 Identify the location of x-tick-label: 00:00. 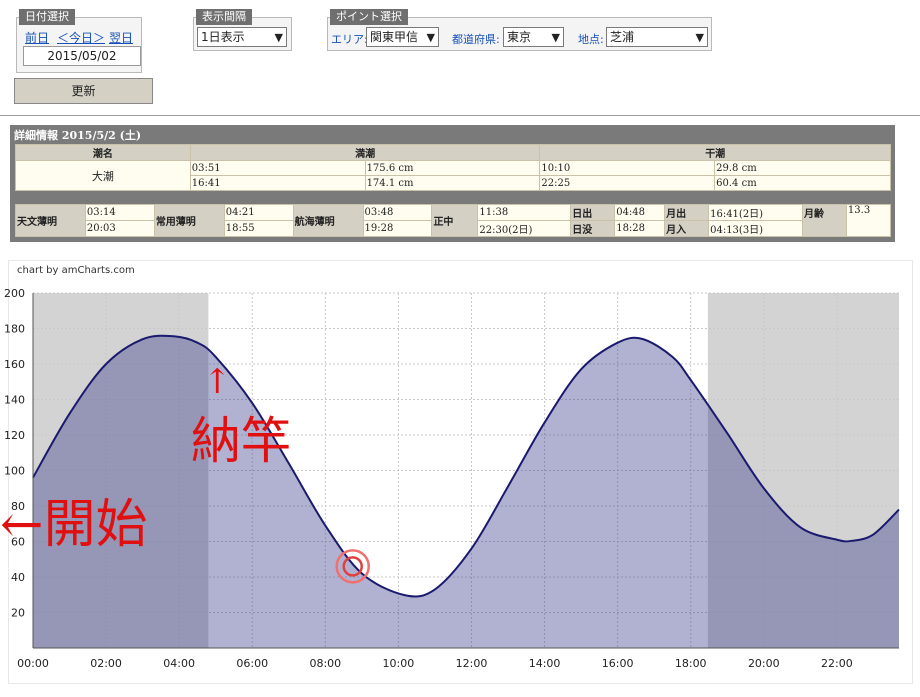
(33, 663).